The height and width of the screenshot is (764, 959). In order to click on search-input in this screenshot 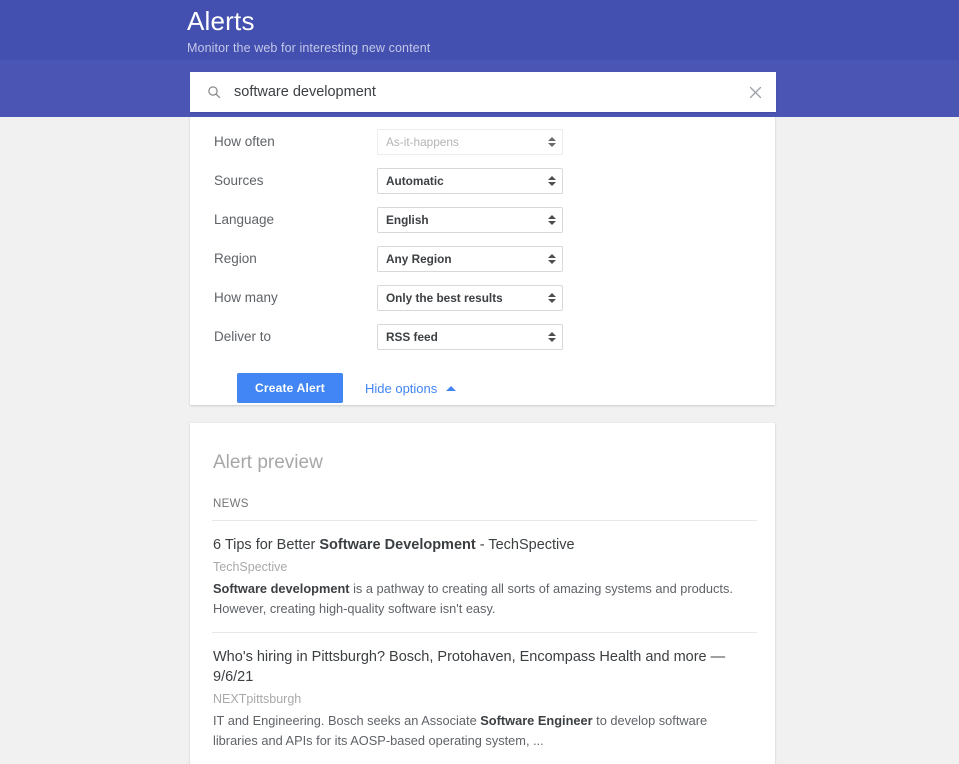, I will do `click(486, 92)`.